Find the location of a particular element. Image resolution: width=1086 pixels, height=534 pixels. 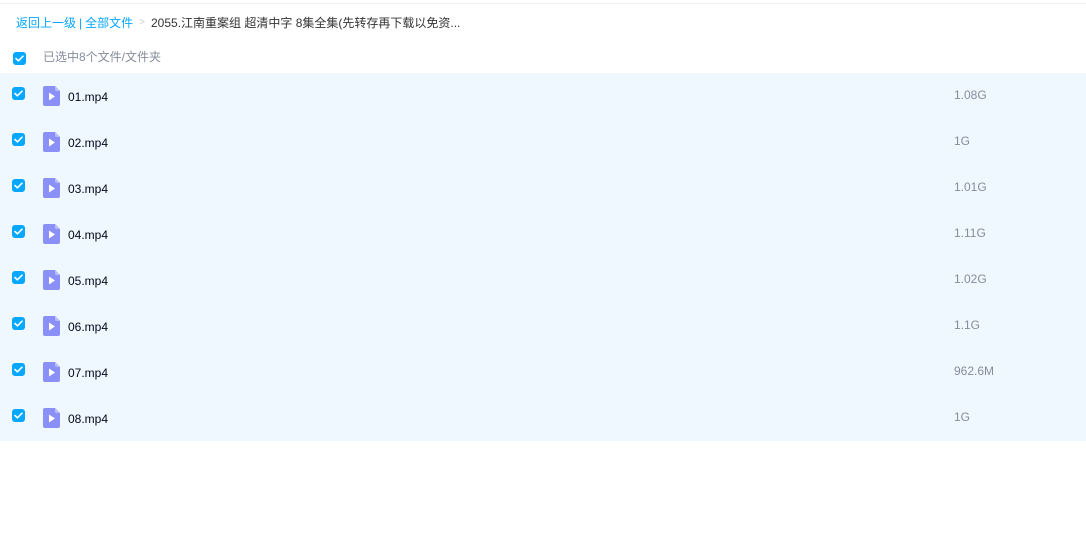

file-row: 06.mp4 1.1G is located at coordinates (543, 326).